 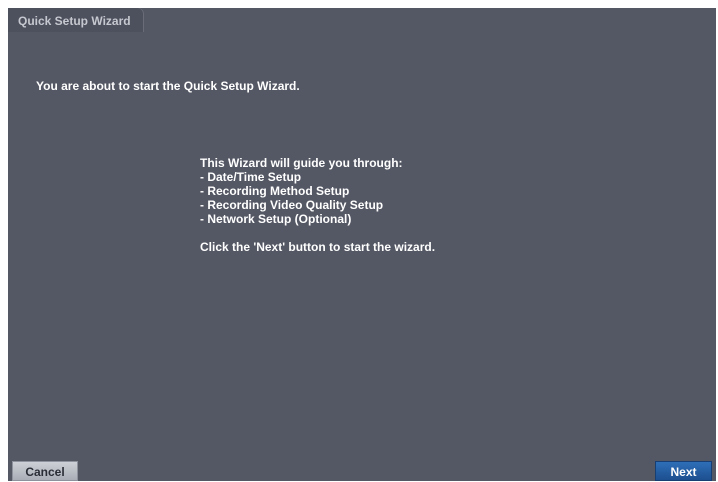 I want to click on step-item-recording-method: - Recording Method Setup, so click(x=275, y=191).